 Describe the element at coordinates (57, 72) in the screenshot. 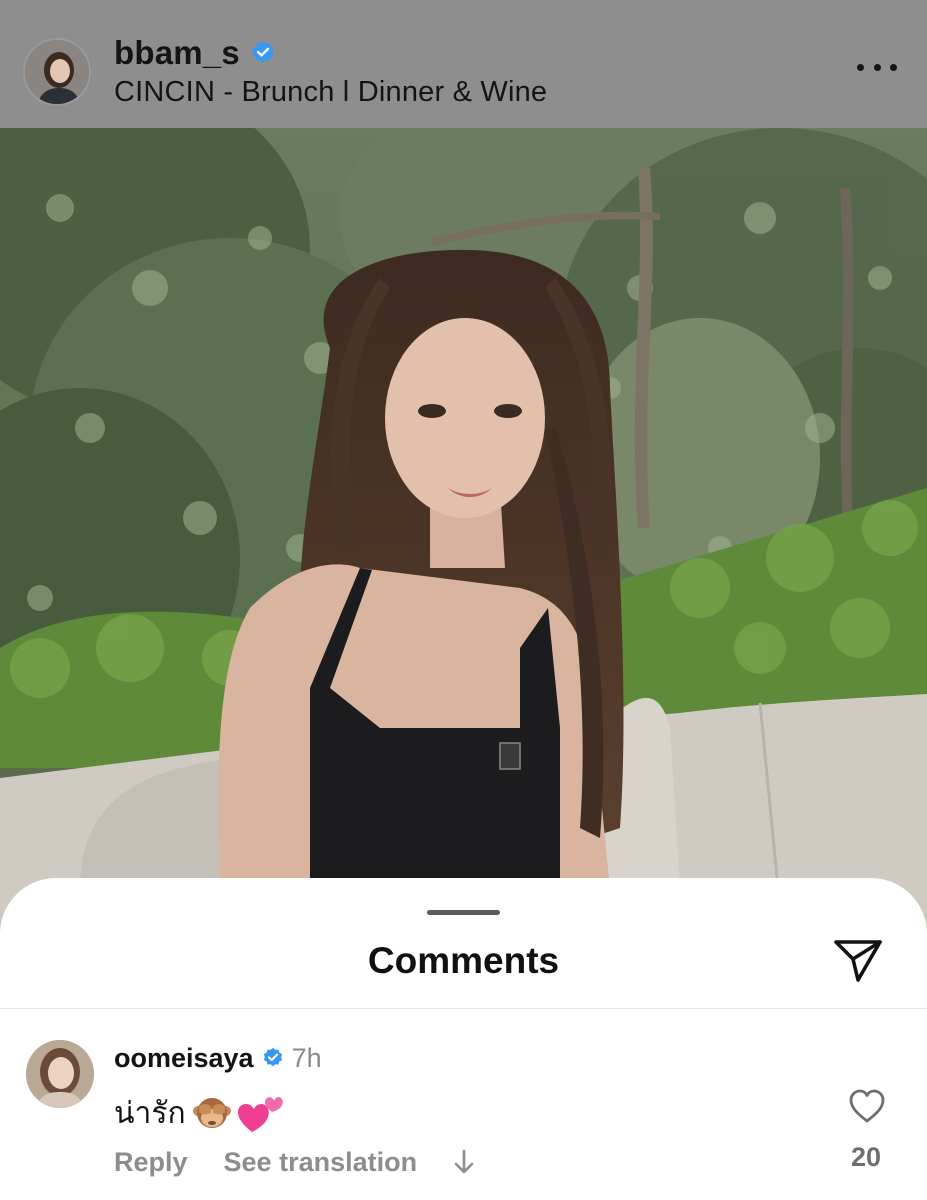

I see `author-avatar` at that location.